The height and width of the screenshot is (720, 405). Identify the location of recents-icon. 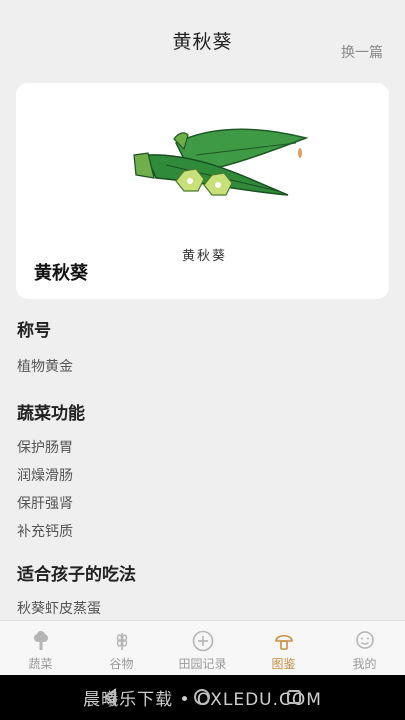
(294, 697).